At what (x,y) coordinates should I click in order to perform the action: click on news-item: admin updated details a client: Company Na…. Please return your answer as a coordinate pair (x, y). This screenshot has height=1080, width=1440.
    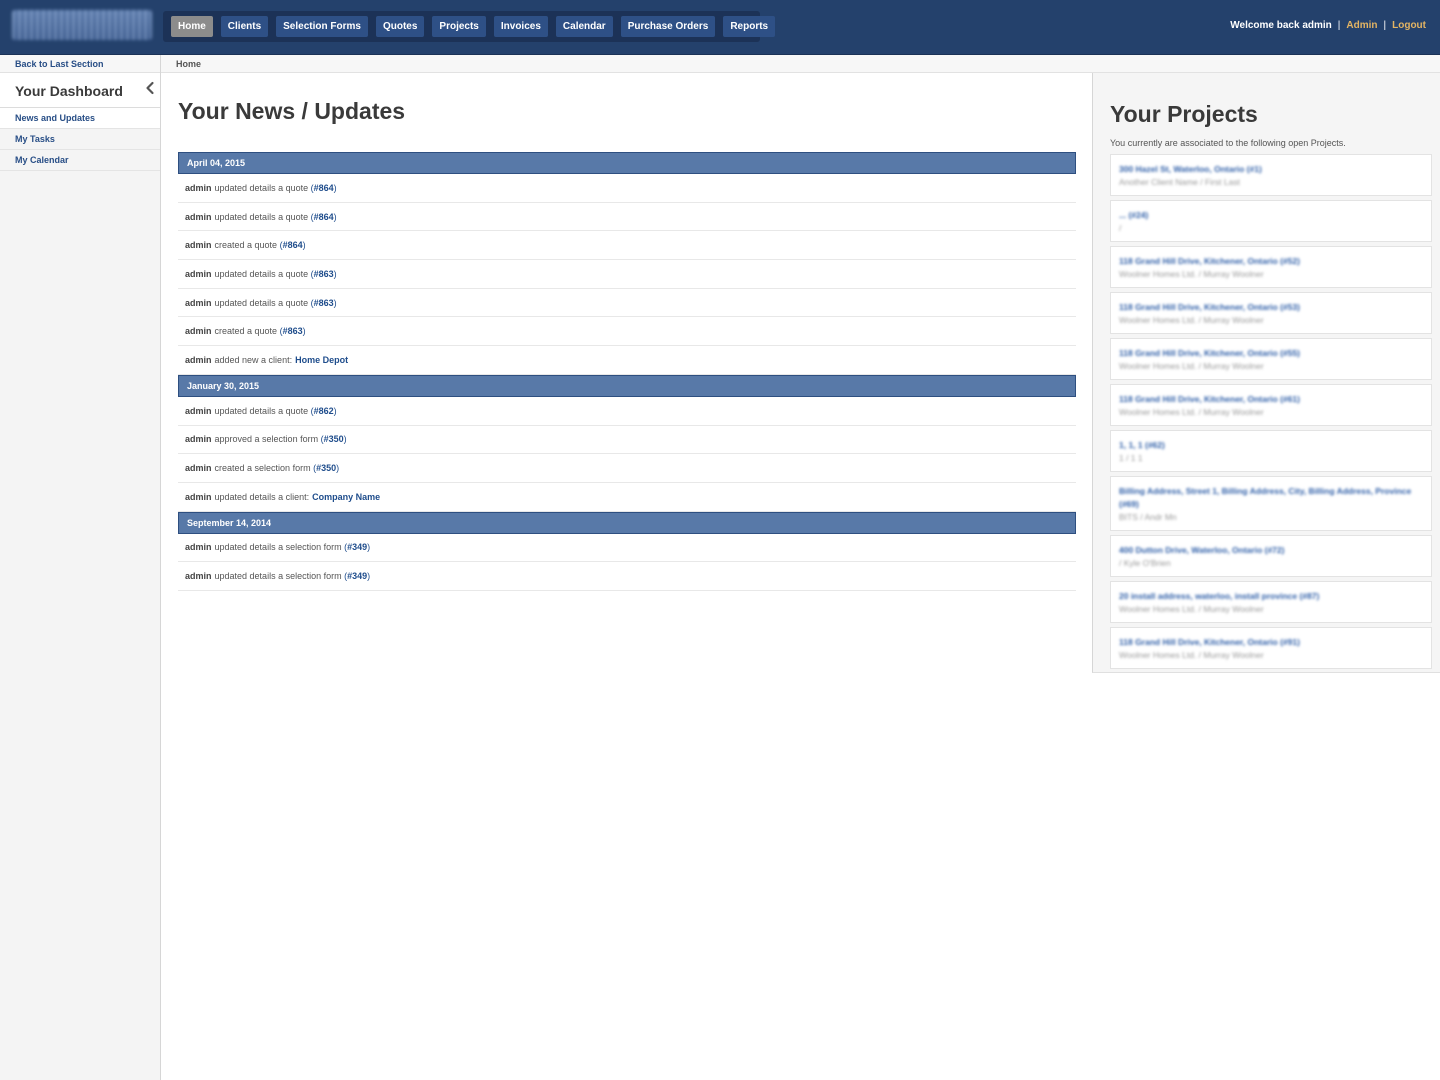
    Looking at the image, I should click on (627, 497).